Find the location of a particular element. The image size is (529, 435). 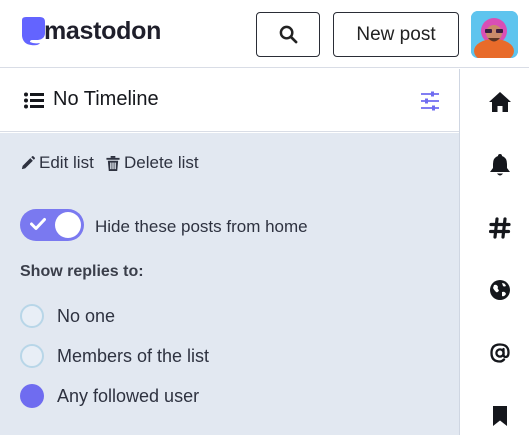

bookmark-icon is located at coordinates (500, 416).